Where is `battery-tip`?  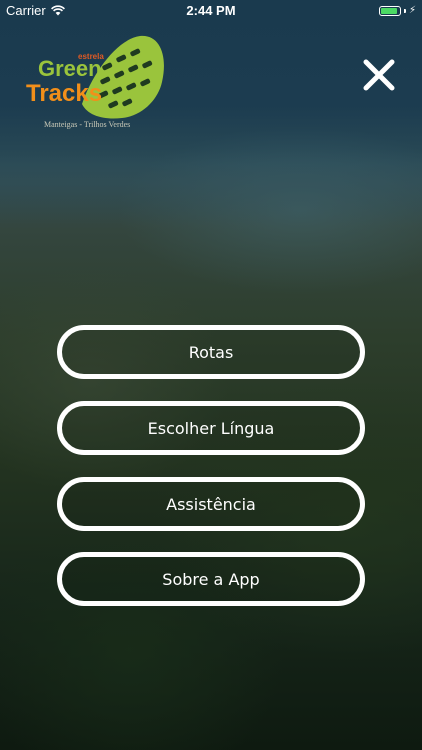 battery-tip is located at coordinates (404, 10).